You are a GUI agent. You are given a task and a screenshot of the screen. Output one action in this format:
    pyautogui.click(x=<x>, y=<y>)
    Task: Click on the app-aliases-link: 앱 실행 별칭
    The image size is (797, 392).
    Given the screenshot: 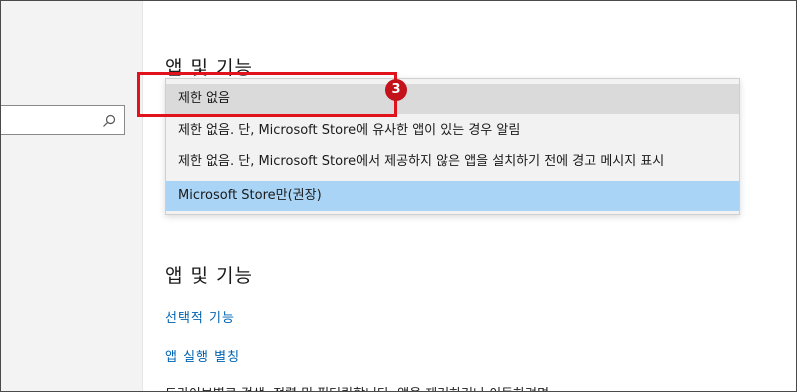 What is the action you would take?
    pyautogui.click(x=202, y=355)
    